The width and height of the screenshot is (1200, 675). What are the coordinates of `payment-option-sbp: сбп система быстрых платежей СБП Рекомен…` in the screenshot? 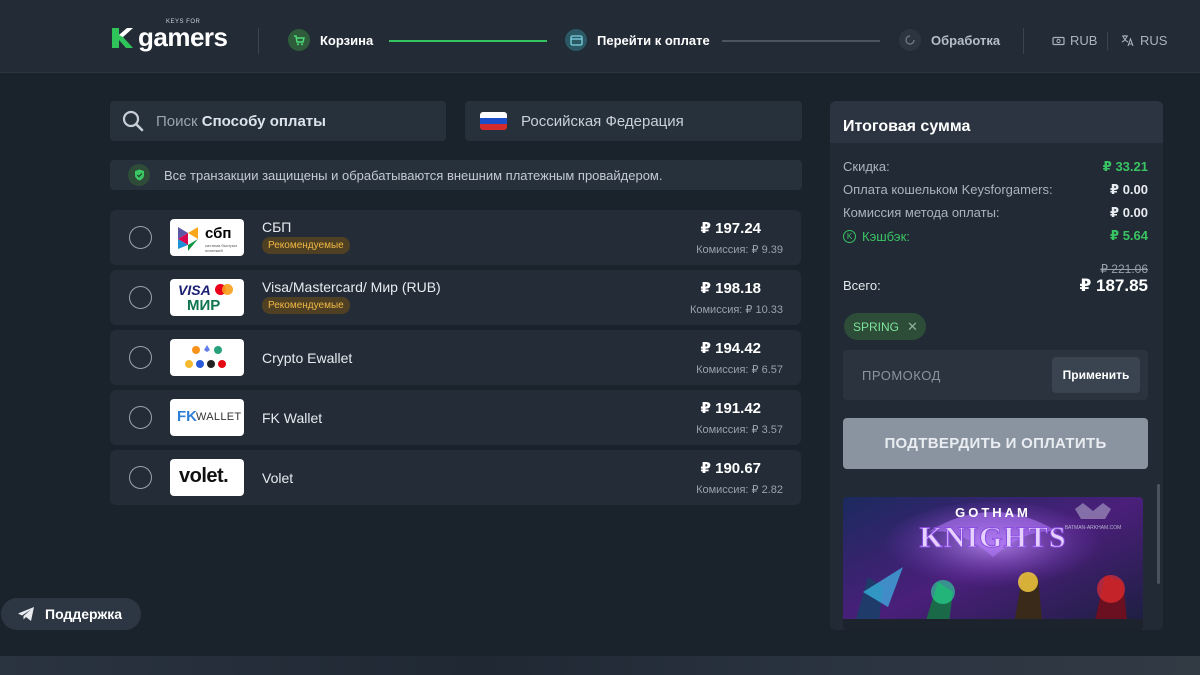 It's located at (455, 237).